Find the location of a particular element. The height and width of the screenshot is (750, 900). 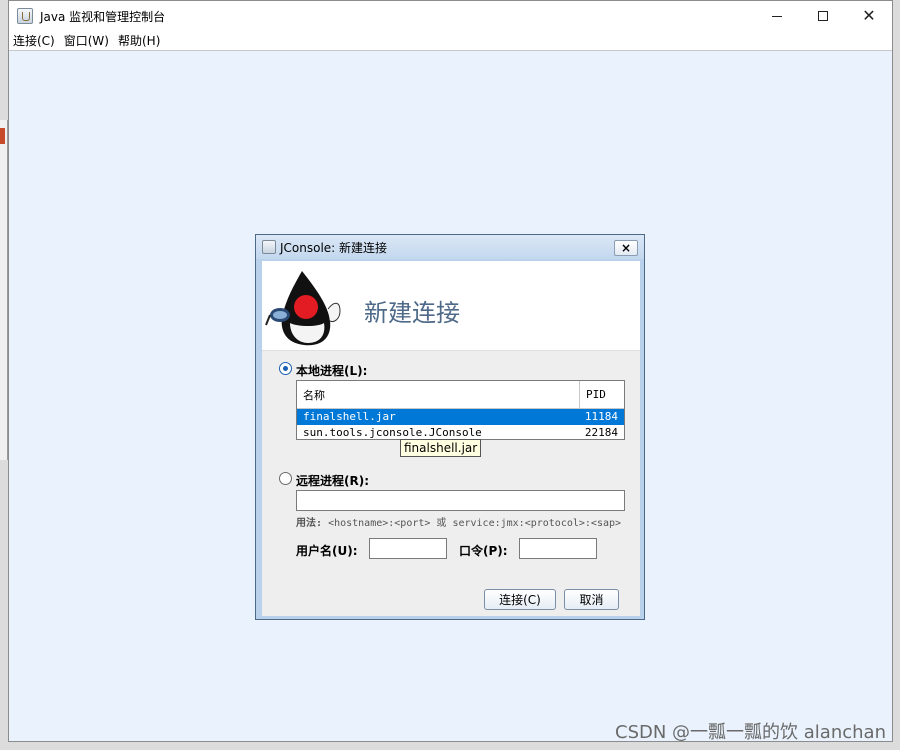

remote-host-input is located at coordinates (460, 500).